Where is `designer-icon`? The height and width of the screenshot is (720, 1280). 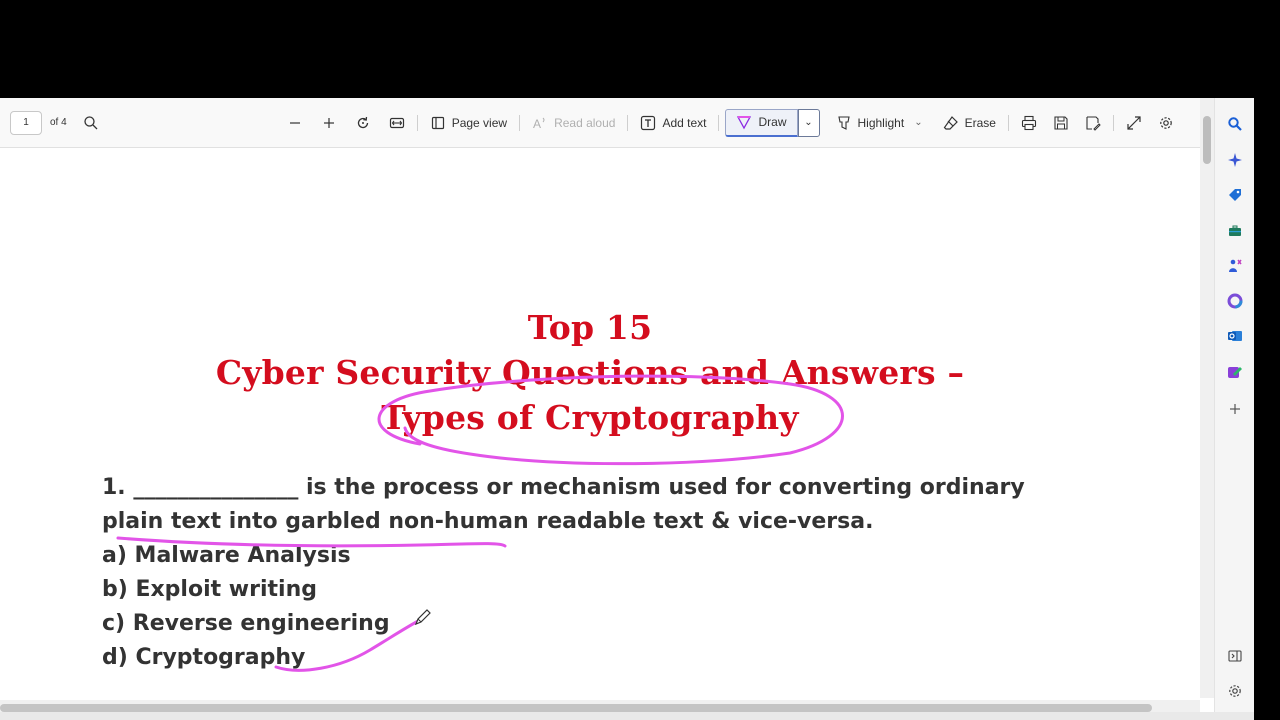
designer-icon is located at coordinates (1235, 372).